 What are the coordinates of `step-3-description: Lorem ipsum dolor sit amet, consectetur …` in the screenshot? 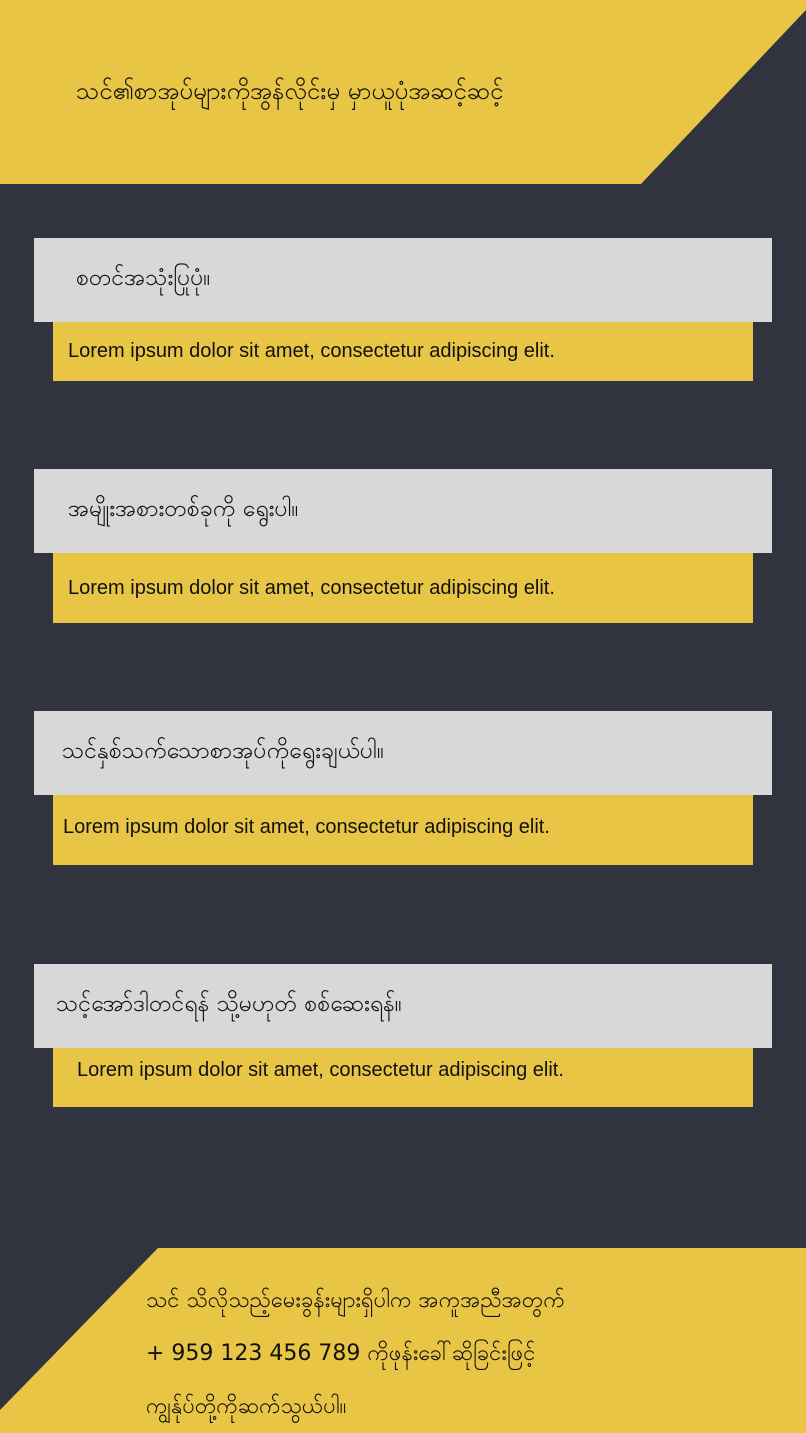 It's located at (306, 827).